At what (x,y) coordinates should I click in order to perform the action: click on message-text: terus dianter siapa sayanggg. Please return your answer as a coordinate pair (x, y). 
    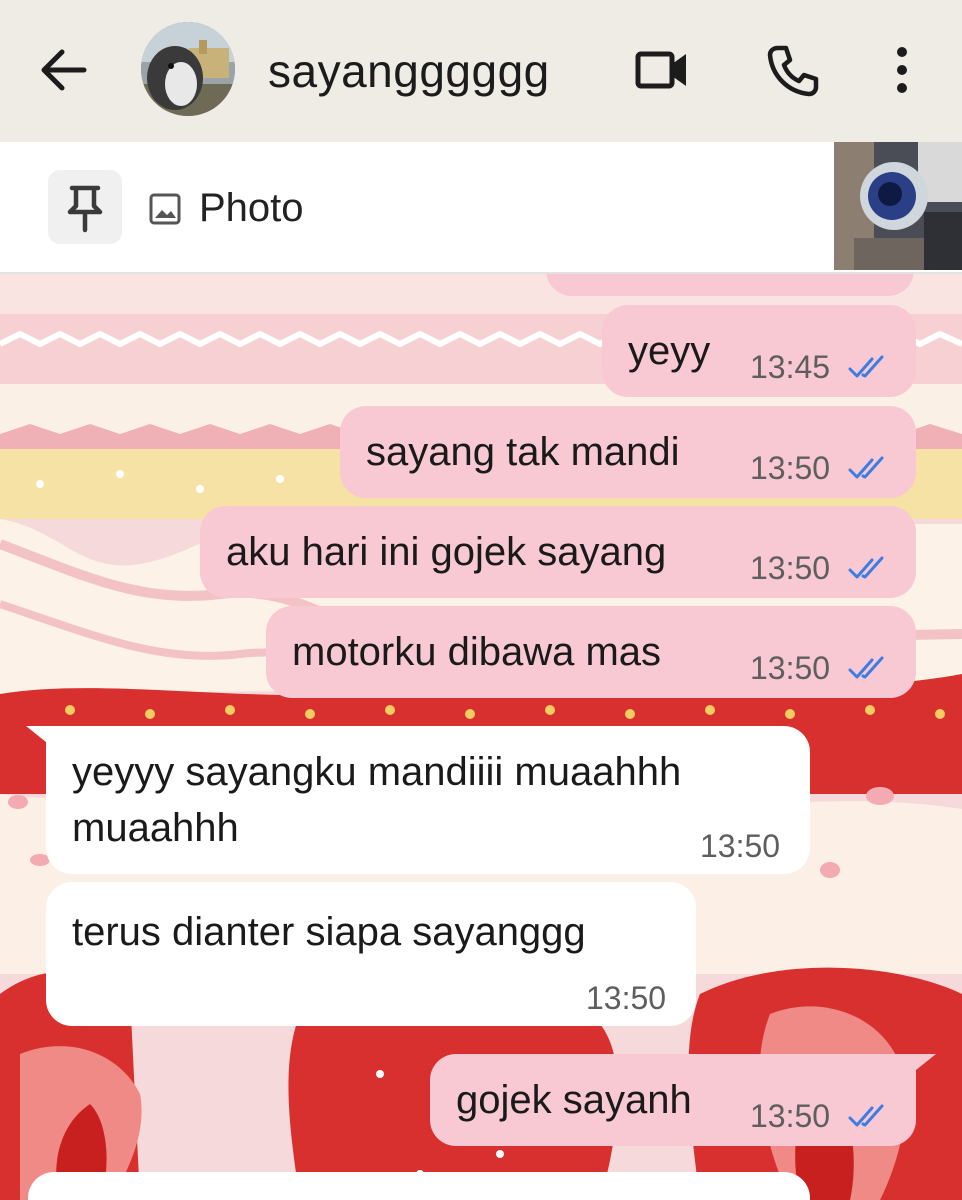
    Looking at the image, I should click on (329, 932).